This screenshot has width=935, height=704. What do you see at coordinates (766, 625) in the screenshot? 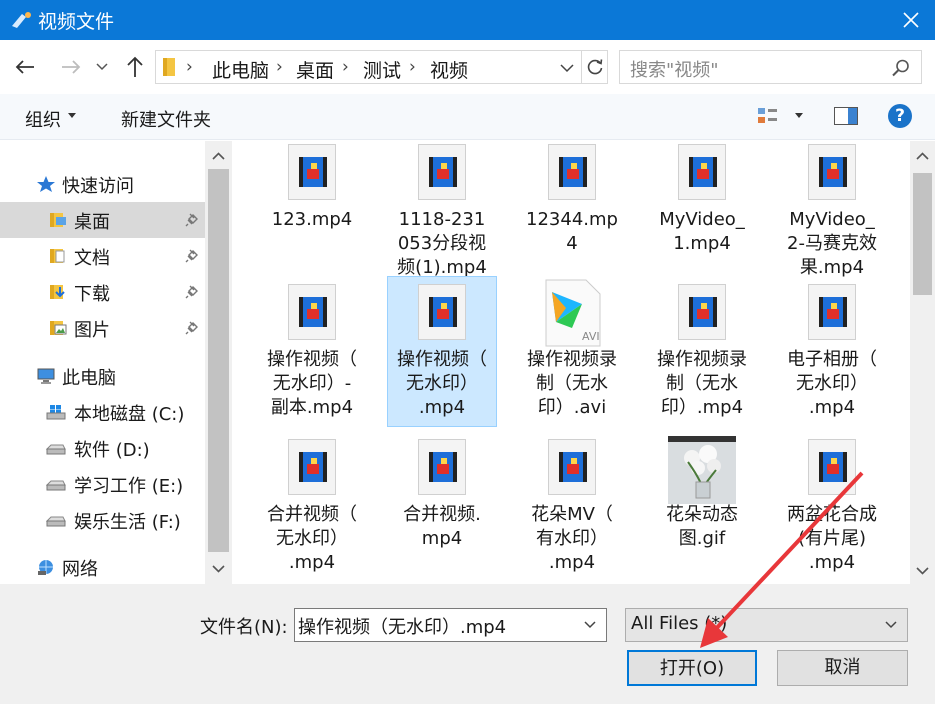
I see `file-type-select: All Files (*)` at bounding box center [766, 625].